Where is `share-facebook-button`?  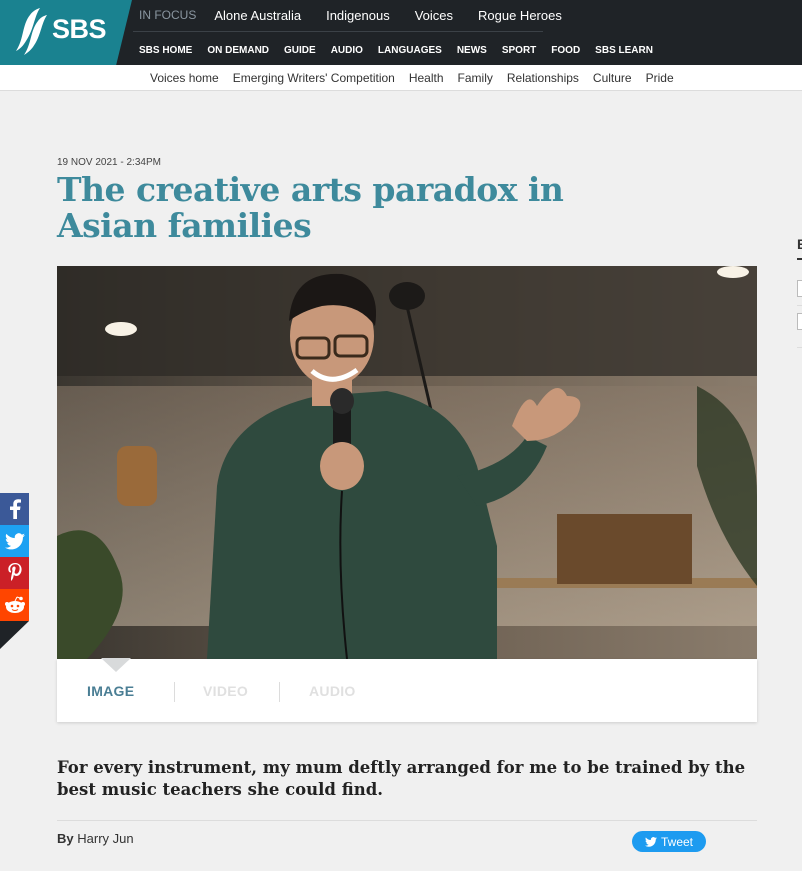
share-facebook-button is located at coordinates (14, 509).